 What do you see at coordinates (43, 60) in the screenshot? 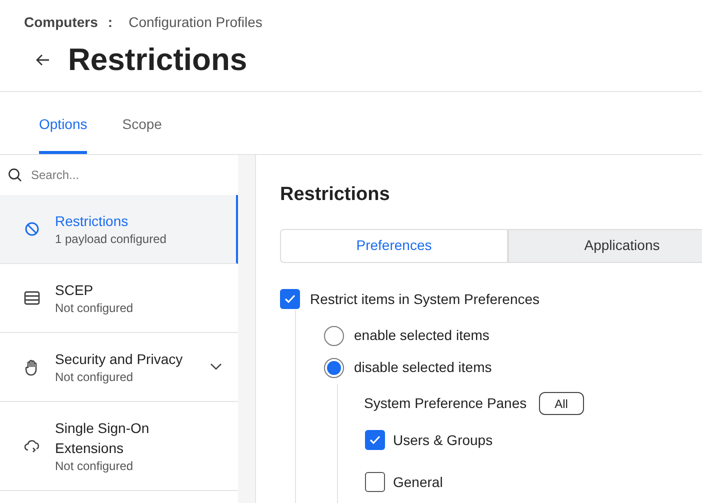
I see `back-arrow-icon` at bounding box center [43, 60].